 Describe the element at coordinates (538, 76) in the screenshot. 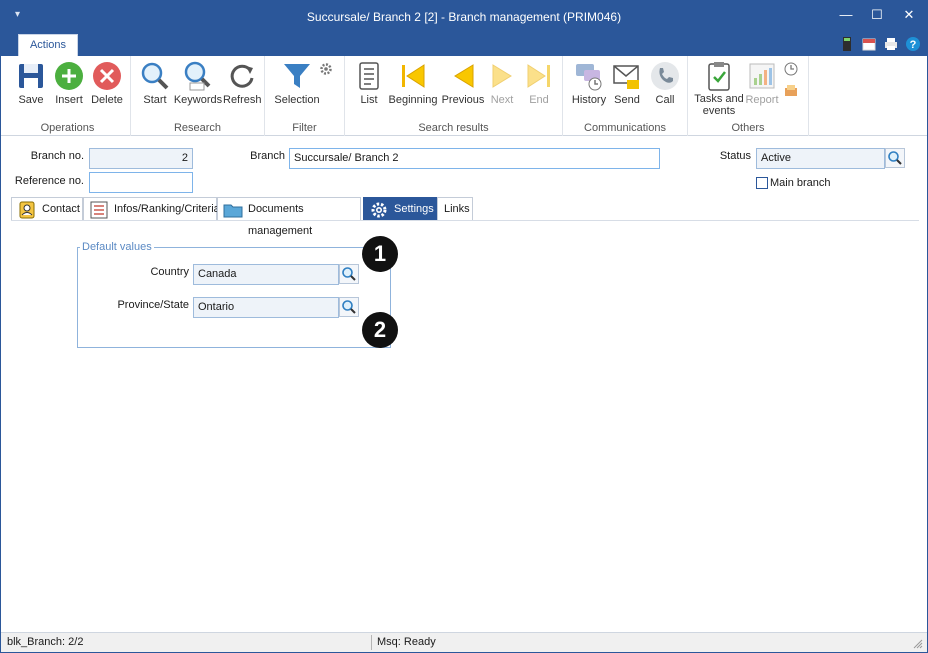

I see `last-record-icon` at that location.